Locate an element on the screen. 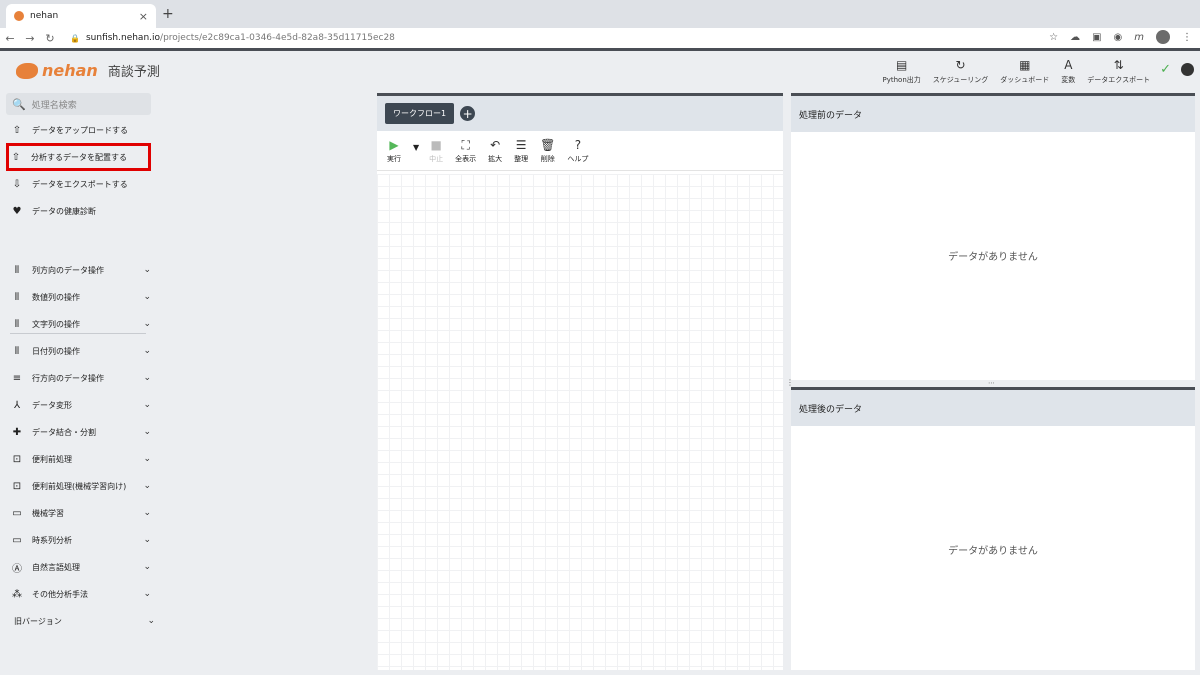 Image resolution: width=1200 pixels, height=675 pixels. stop-button: ■ 中止 is located at coordinates (436, 151).